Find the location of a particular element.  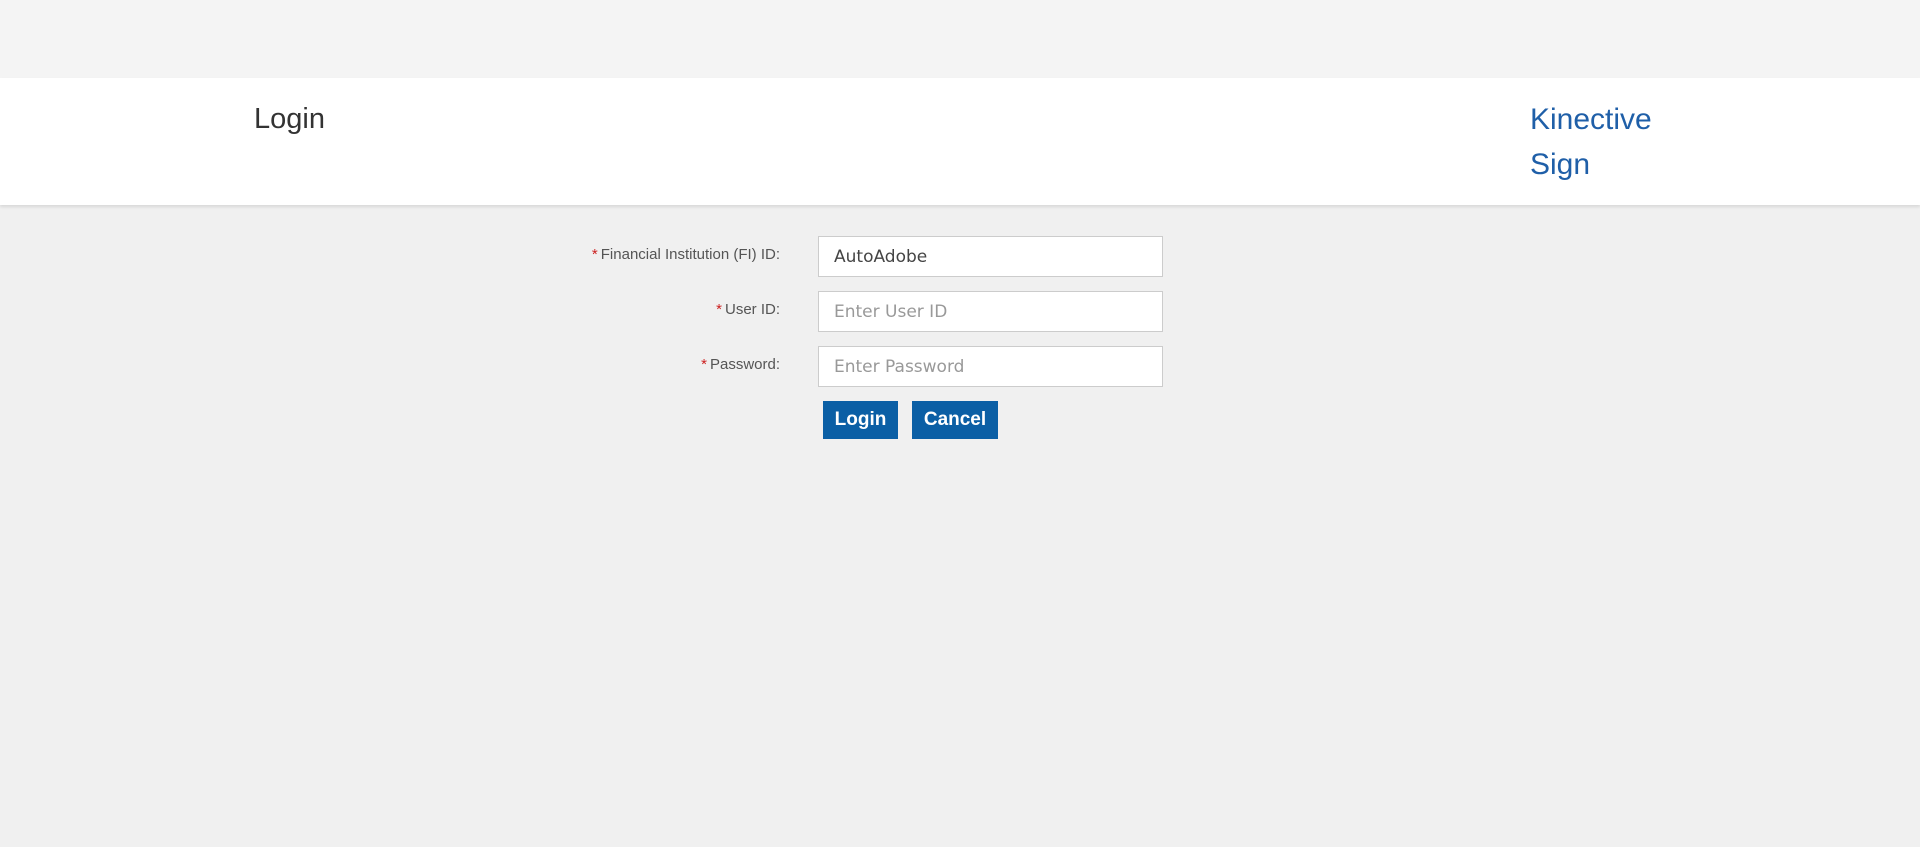

password-row: * Password: is located at coordinates (960, 367).